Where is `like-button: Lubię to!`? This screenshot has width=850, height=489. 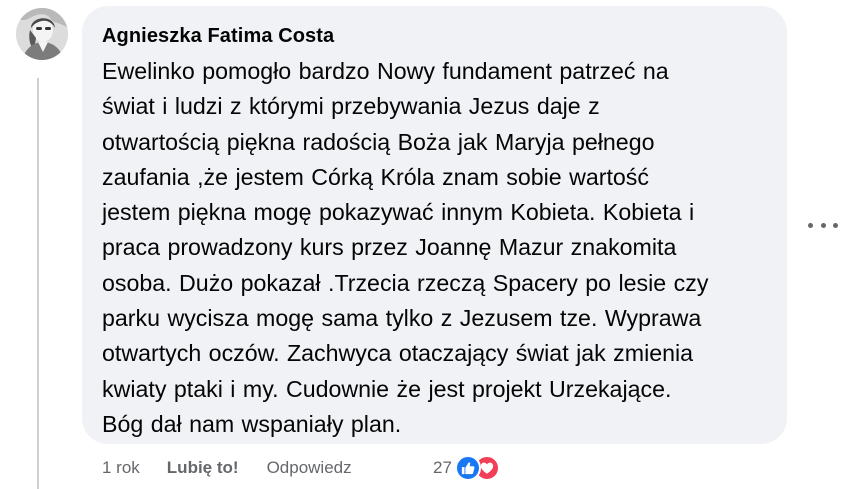
like-button: Lubię to! is located at coordinates (203, 468).